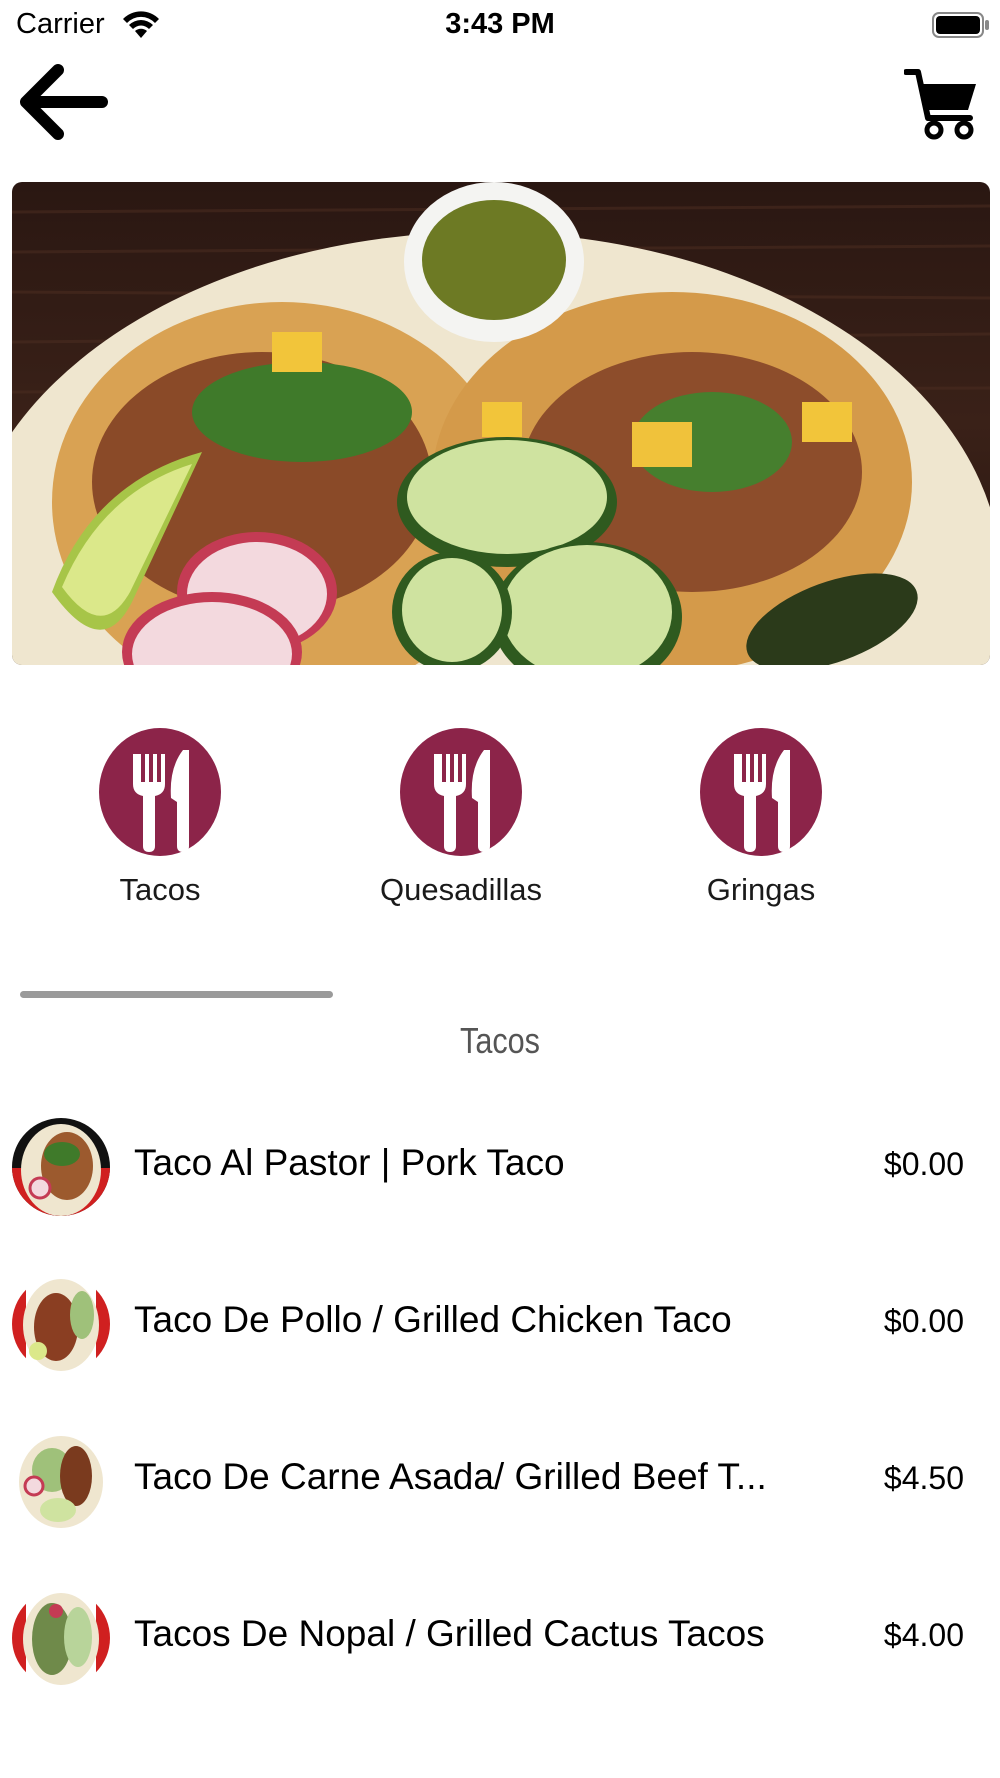  I want to click on list-item: Taco Al Pastor | Pork Taco $0.00, so click(500, 1188).